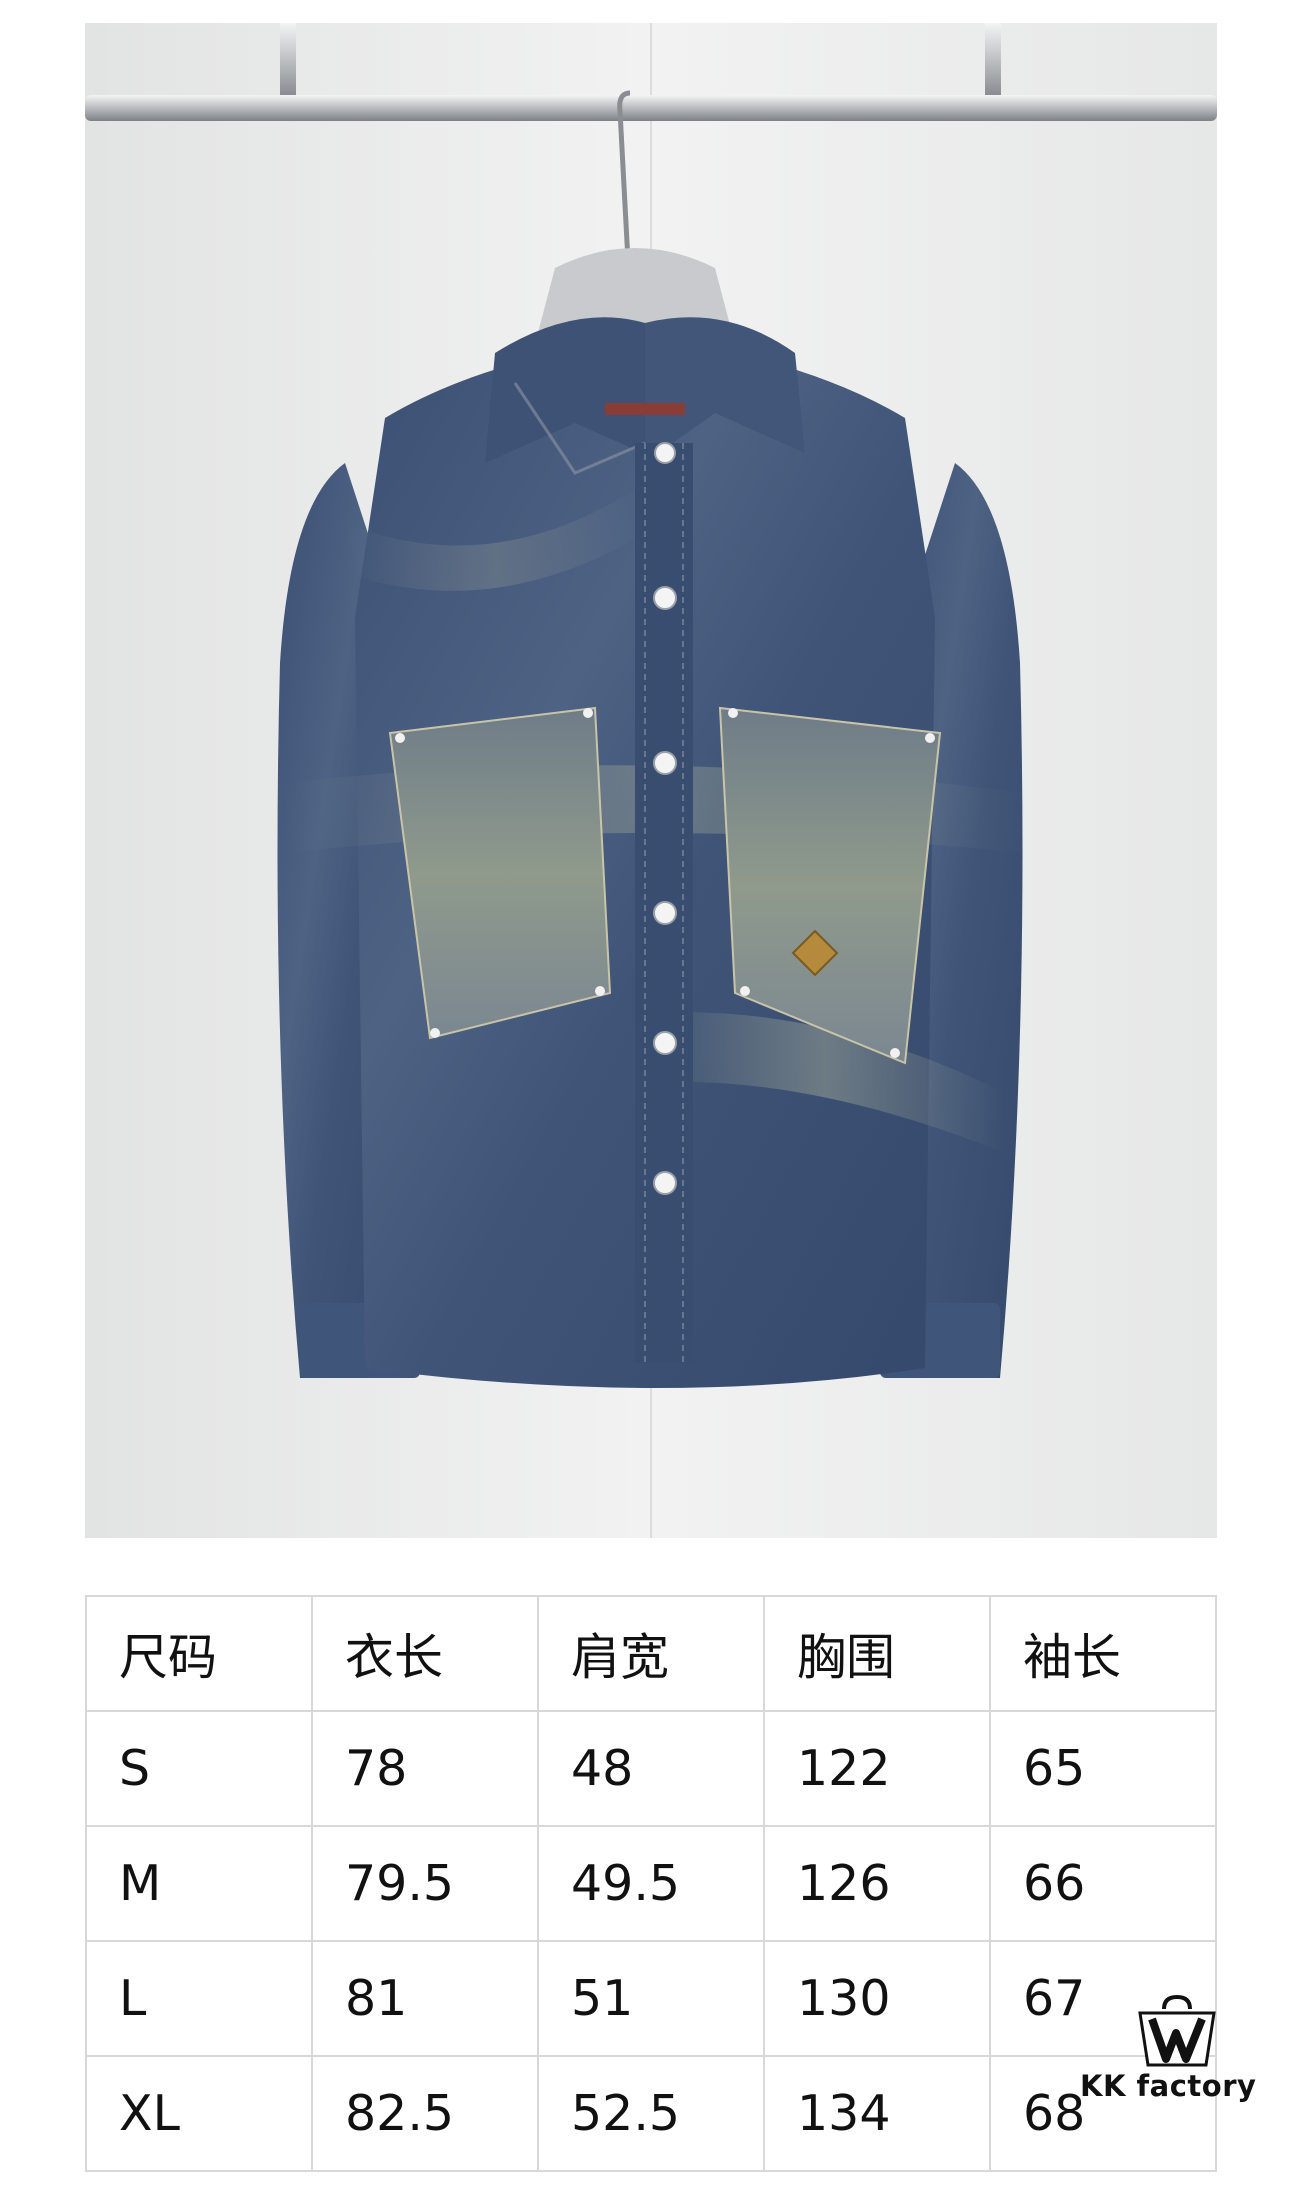  I want to click on cell-chest: 126, so click(877, 1883).